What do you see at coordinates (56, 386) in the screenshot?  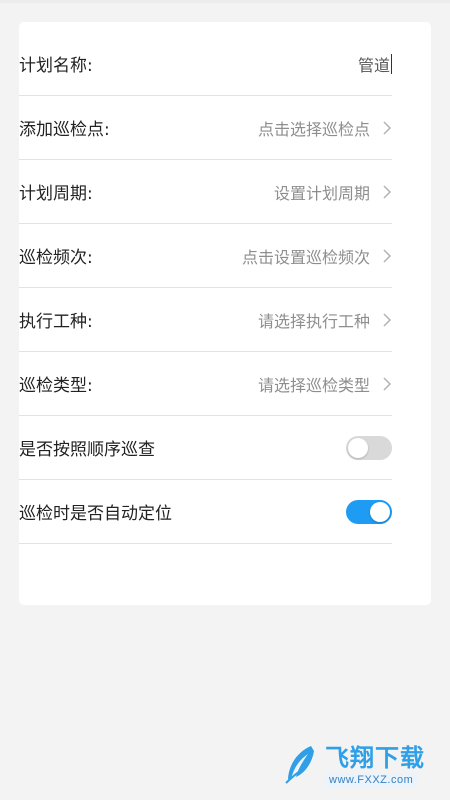 I see `inspection-type-label: 巡检类型:` at bounding box center [56, 386].